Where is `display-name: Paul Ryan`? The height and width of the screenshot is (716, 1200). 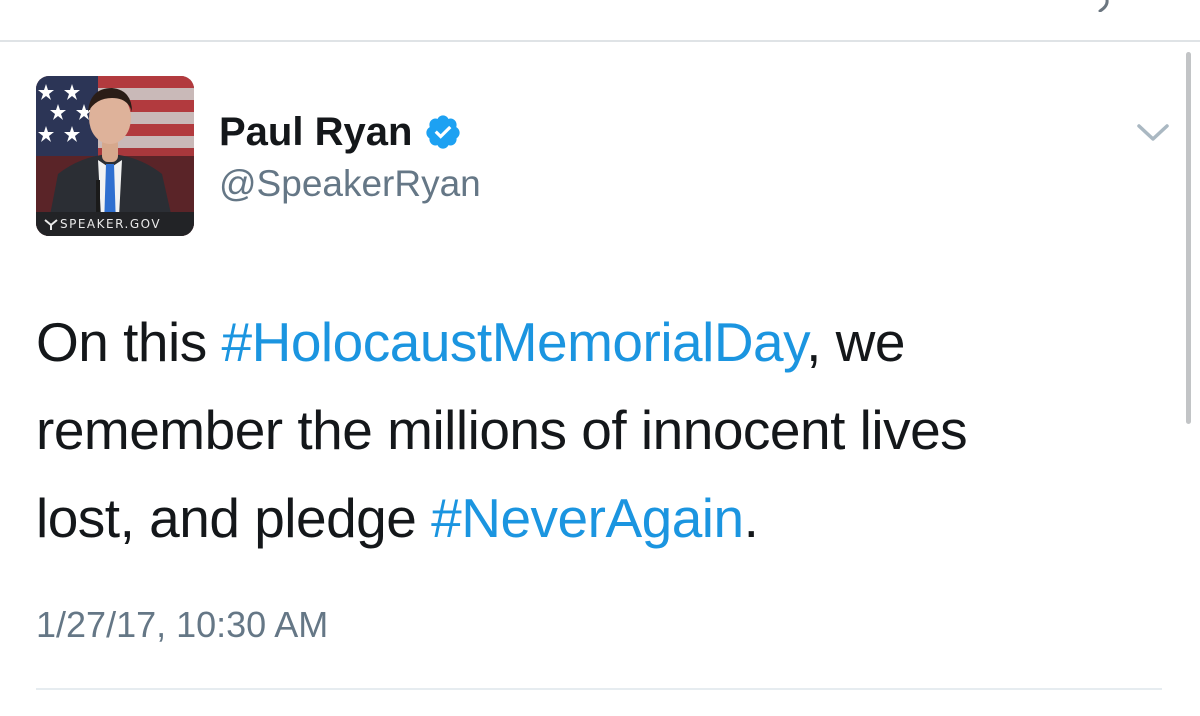 display-name: Paul Ryan is located at coordinates (315, 132).